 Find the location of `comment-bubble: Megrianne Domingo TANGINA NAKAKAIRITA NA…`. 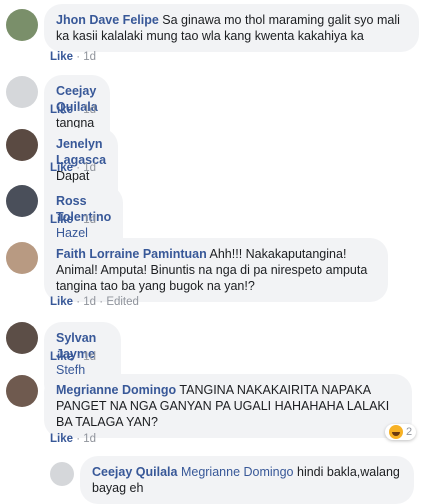

comment-bubble: Megrianne Domingo TANGINA NAKAKAIRITA NA… is located at coordinates (228, 406).